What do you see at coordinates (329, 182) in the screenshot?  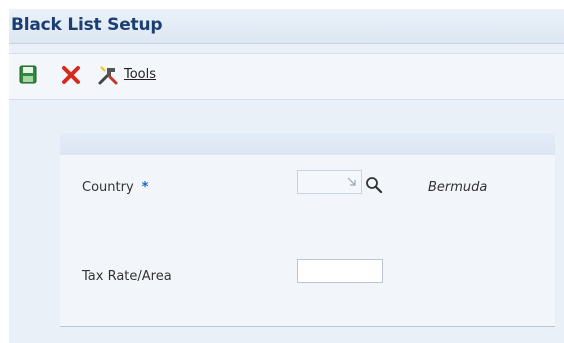 I see `country-field` at bounding box center [329, 182].